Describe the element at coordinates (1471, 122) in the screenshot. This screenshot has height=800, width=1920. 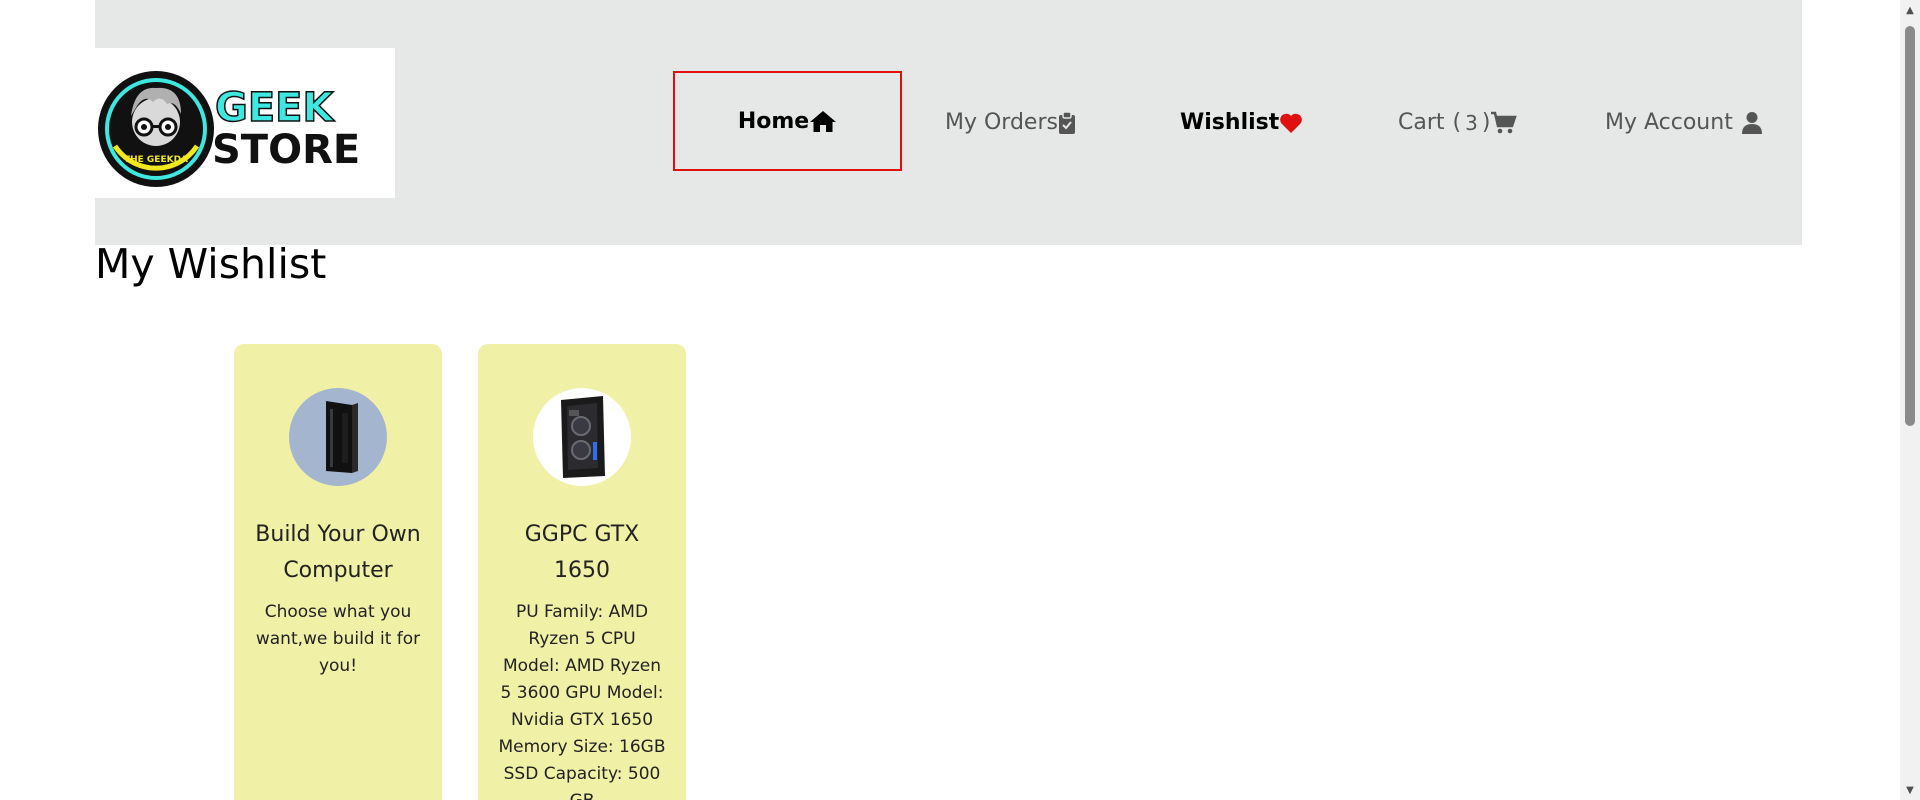
I see `cart-count: 3` at that location.